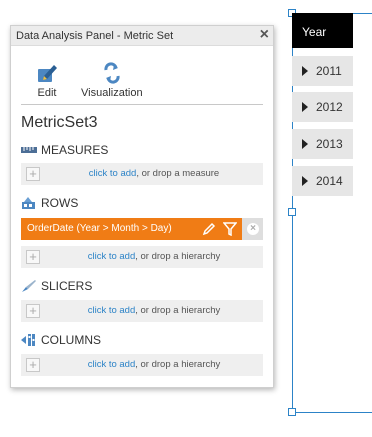  I want to click on edit-icon, so click(47, 73).